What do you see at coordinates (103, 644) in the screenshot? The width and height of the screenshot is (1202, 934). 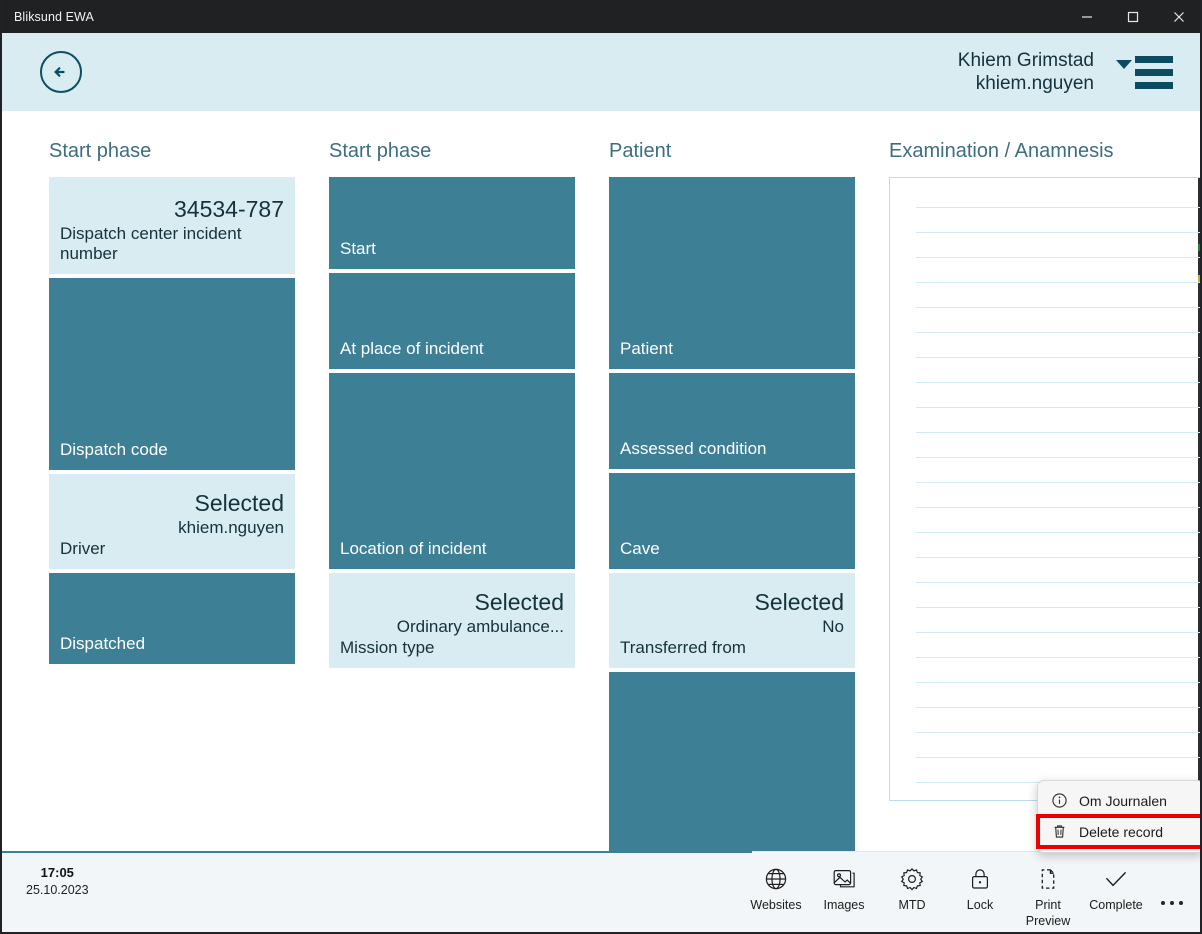 I see `card-label: Dispatched` at bounding box center [103, 644].